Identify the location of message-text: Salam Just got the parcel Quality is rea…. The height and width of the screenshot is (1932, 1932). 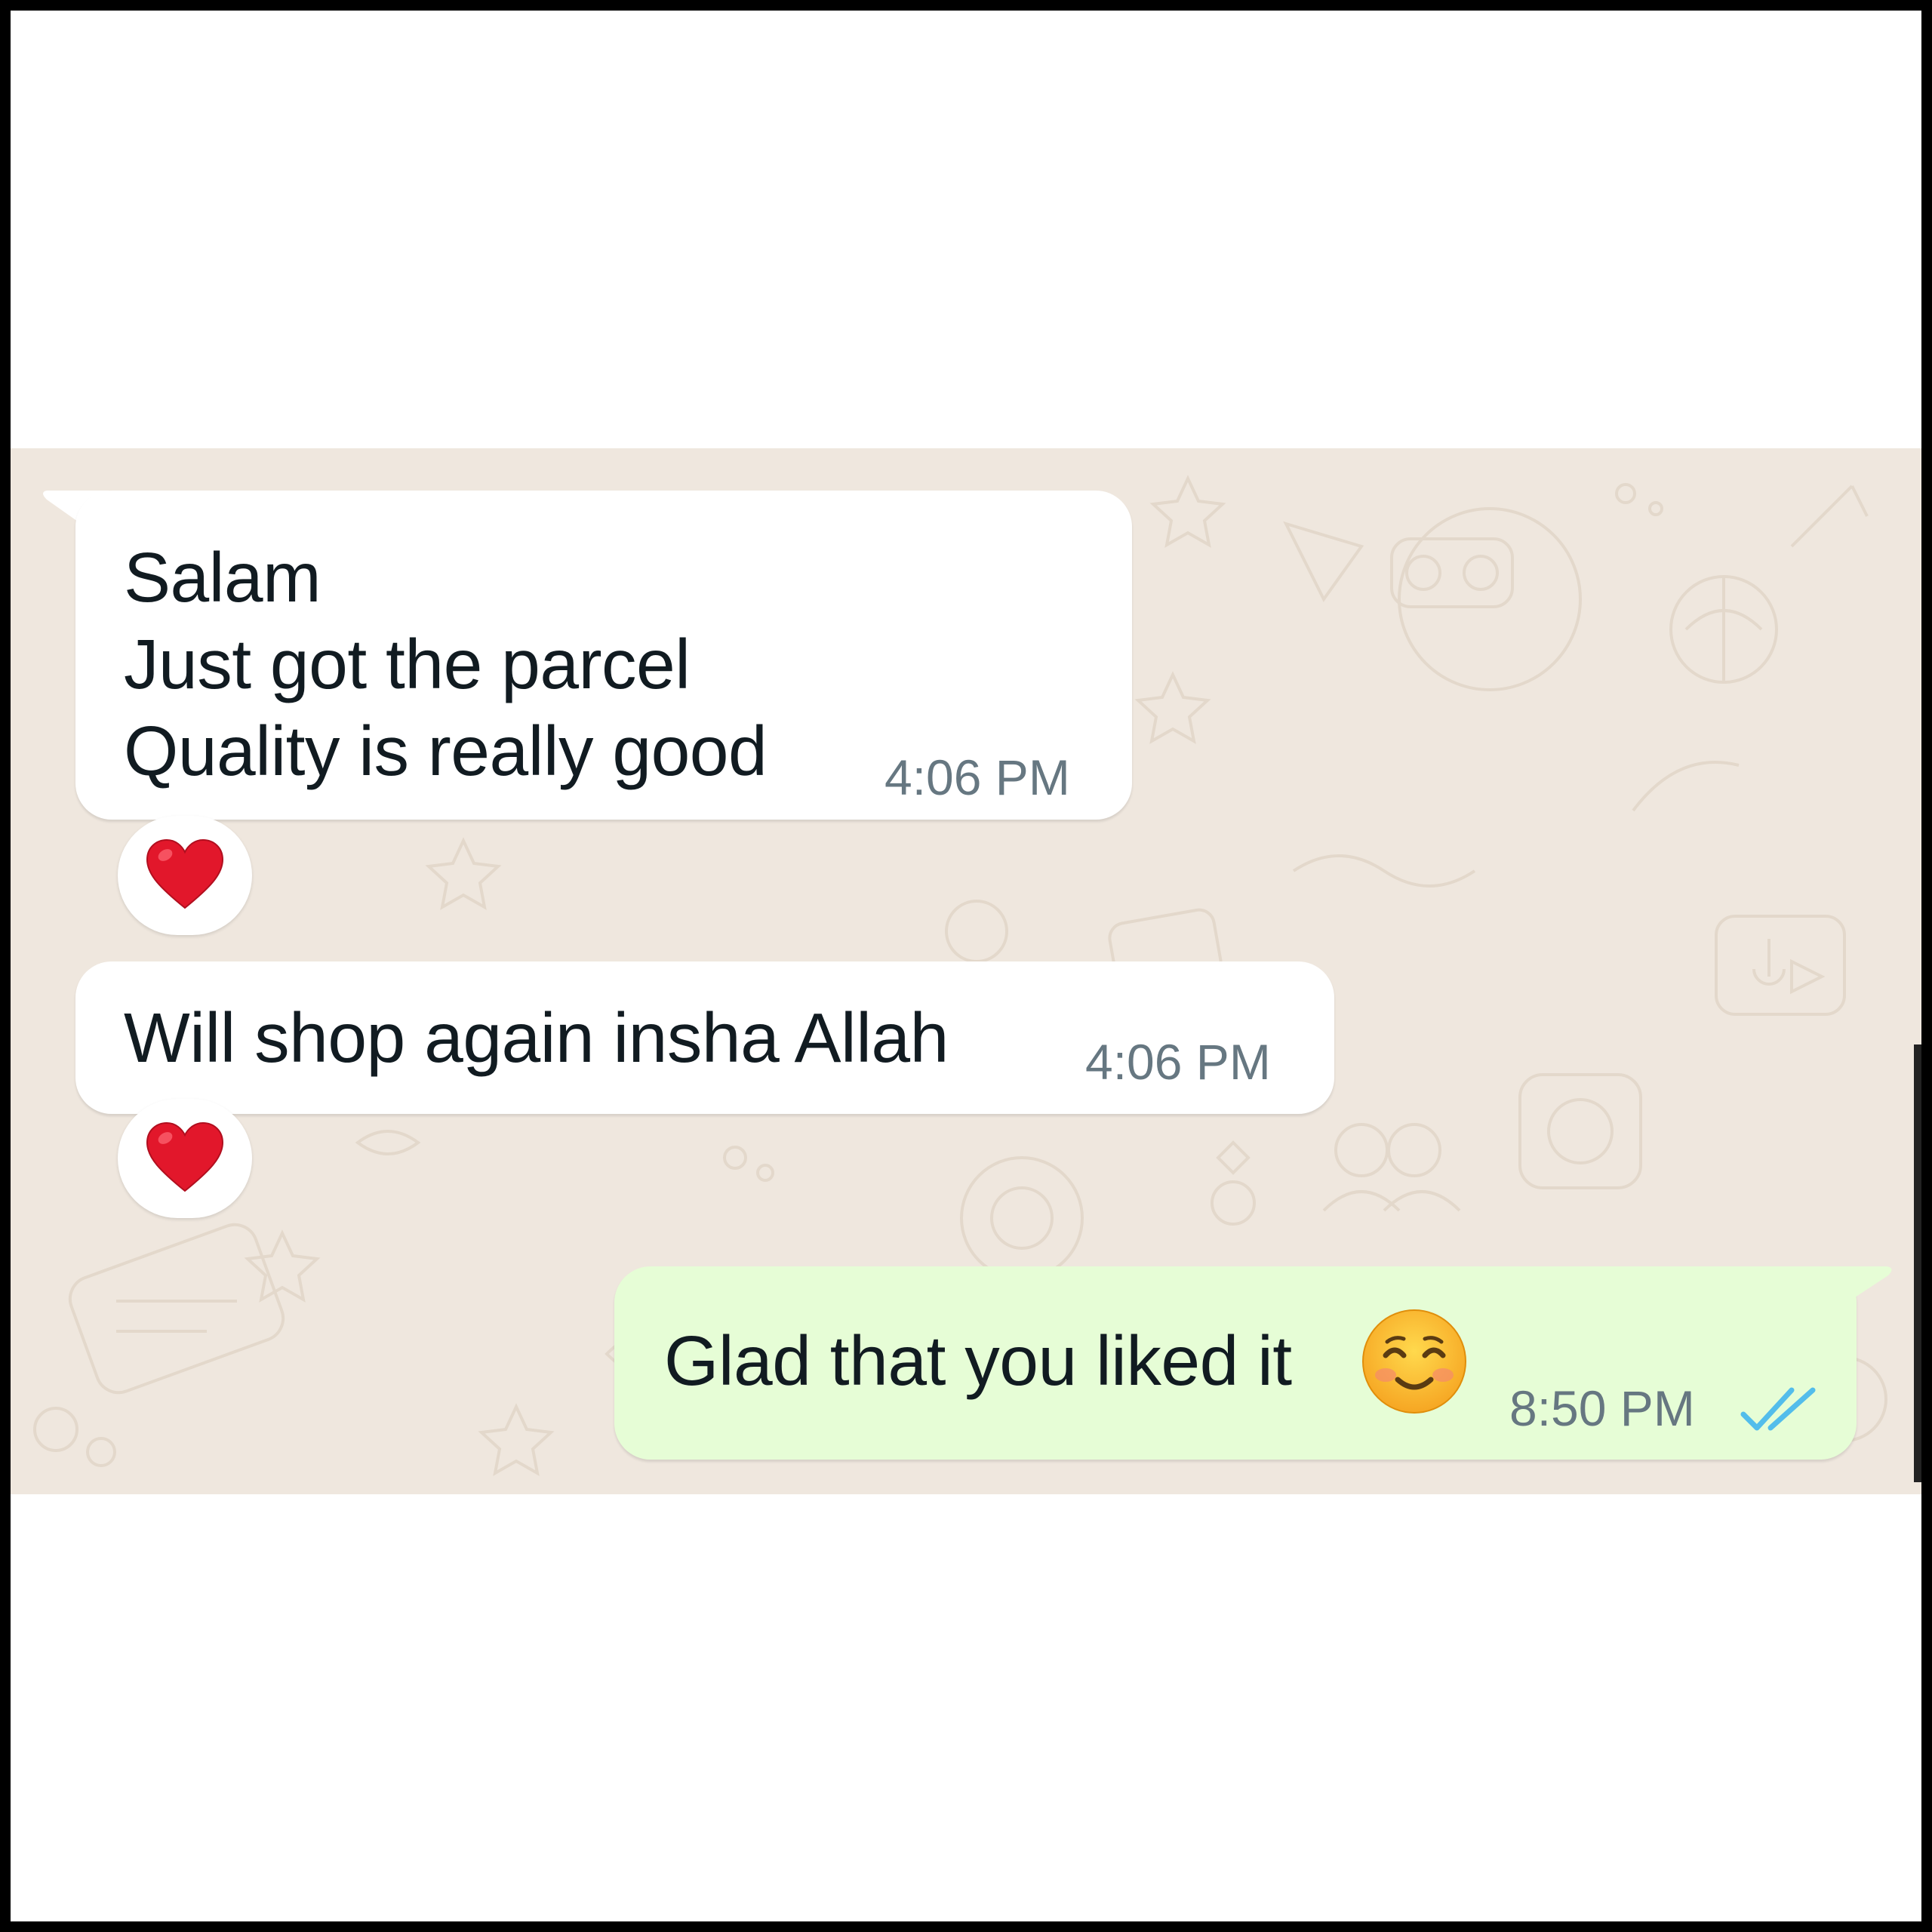
(446, 664).